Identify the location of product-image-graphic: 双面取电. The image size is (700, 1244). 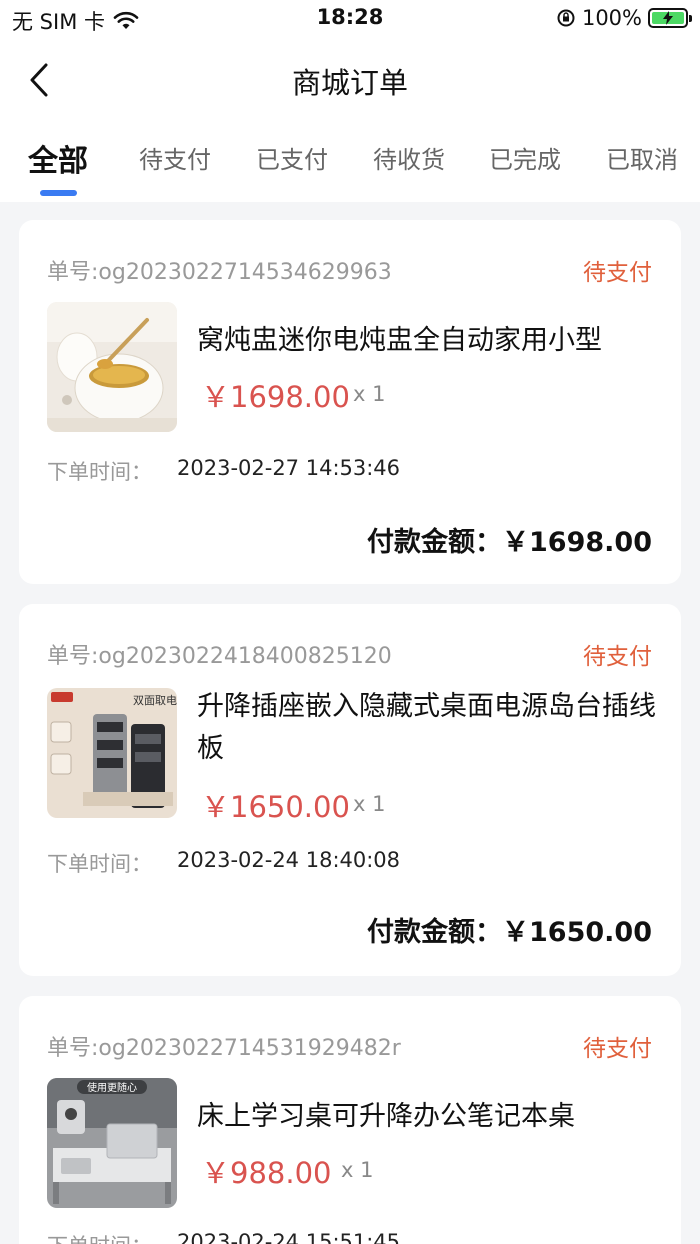
(112, 753).